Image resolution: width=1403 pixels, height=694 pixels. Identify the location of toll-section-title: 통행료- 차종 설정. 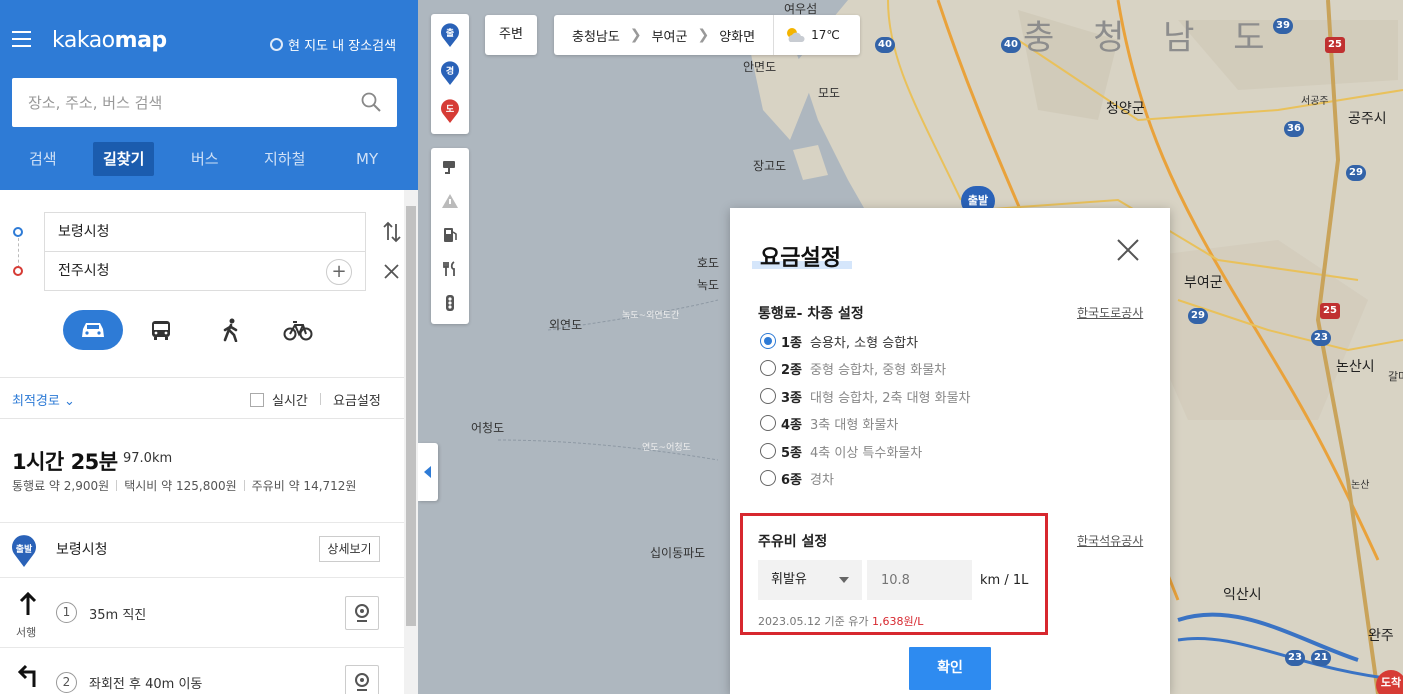
(811, 314).